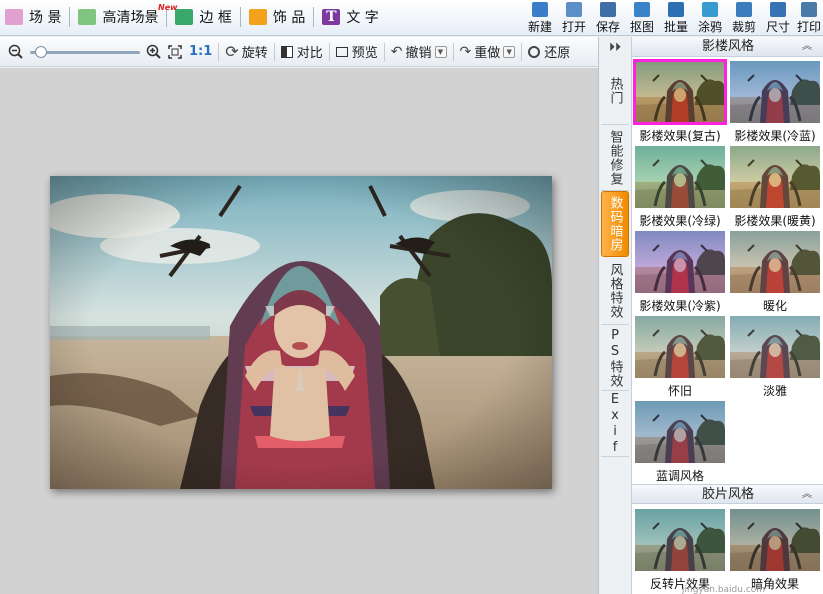  What do you see at coordinates (775, 357) in the screenshot?
I see `effect-thumbnail: 淡雅` at bounding box center [775, 357].